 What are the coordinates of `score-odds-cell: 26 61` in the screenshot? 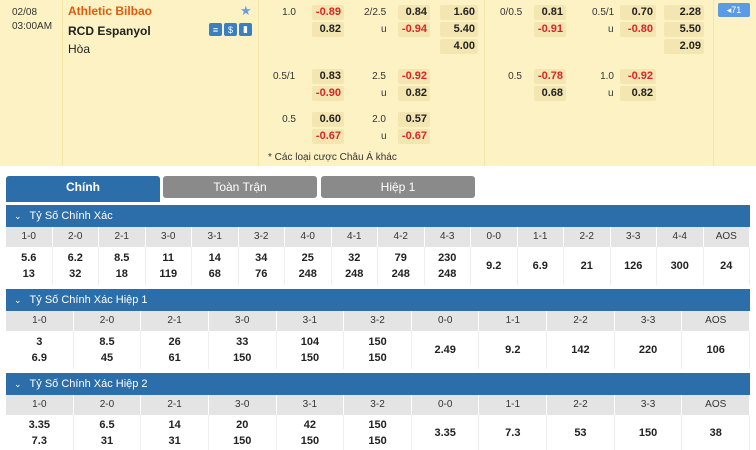 It's located at (175, 350).